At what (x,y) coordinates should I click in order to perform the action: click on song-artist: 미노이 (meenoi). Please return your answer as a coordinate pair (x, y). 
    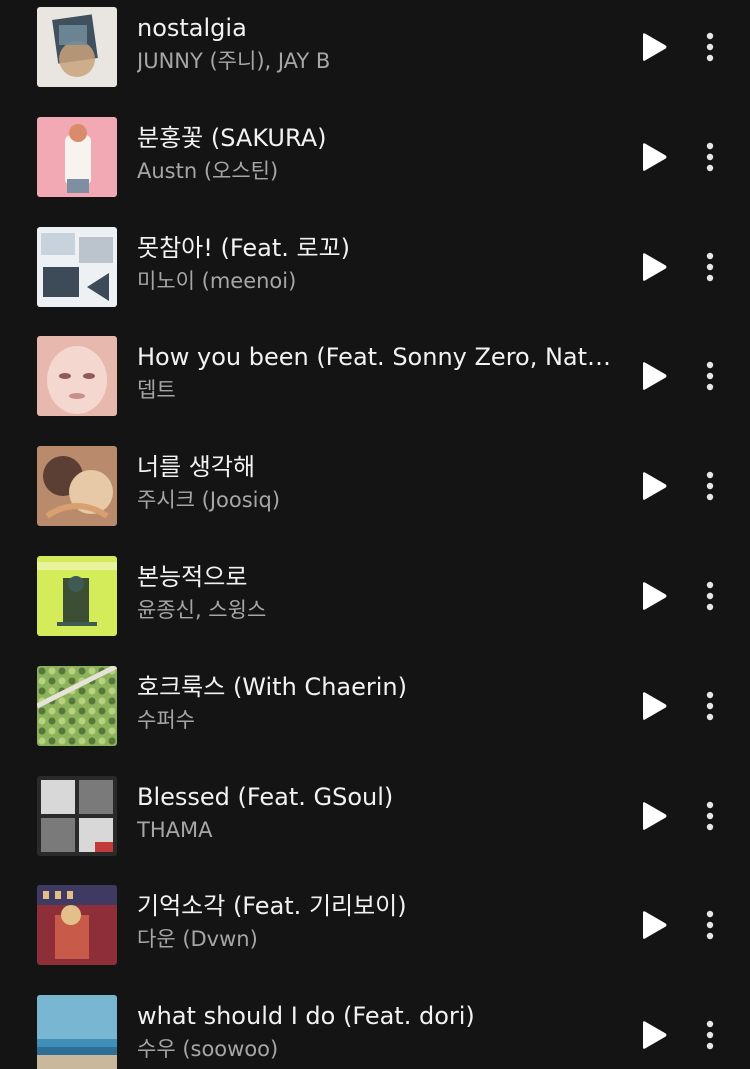
    Looking at the image, I should click on (217, 280).